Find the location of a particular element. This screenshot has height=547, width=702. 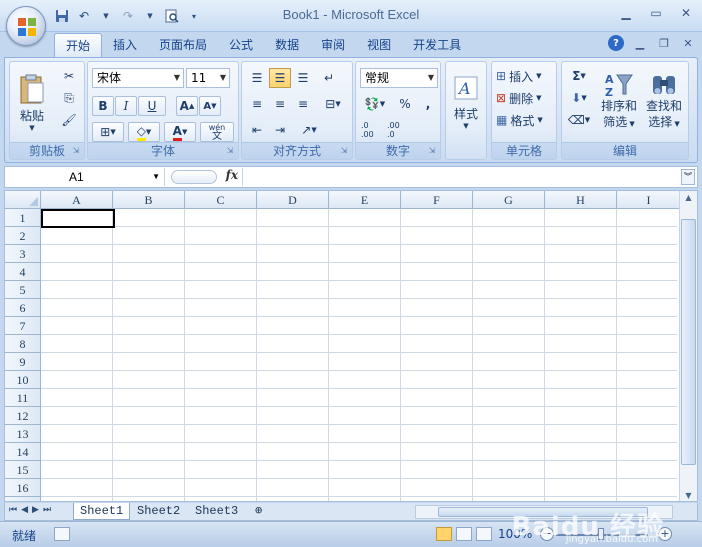

row-header: 14 is located at coordinates (23, 452).